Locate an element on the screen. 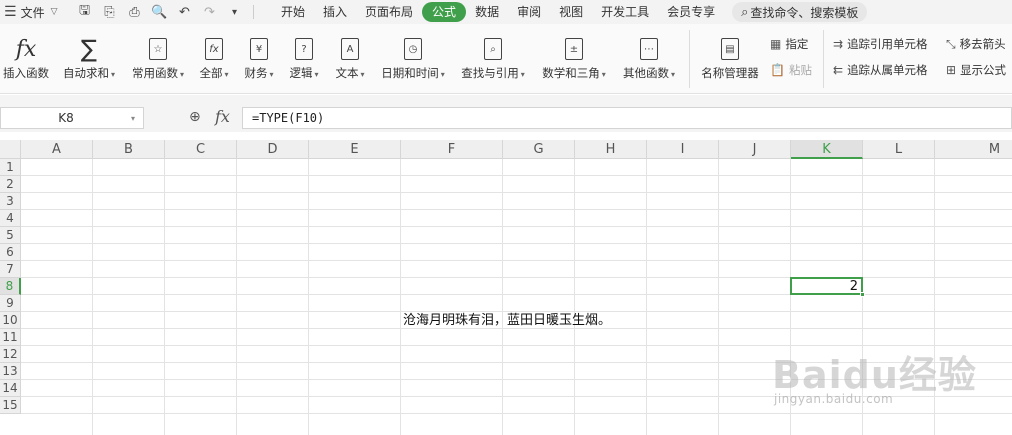 The image size is (1012, 435). select-all-corner is located at coordinates (10, 149).